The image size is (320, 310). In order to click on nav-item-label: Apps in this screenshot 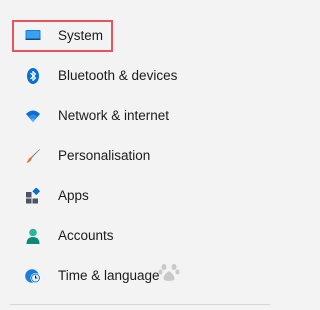, I will do `click(73, 195)`.